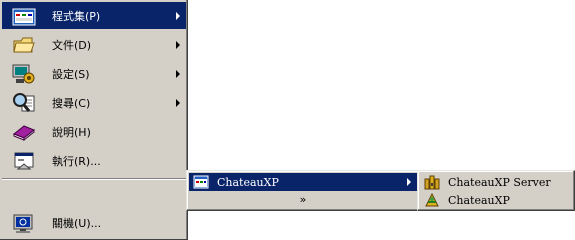  I want to click on shutdown-icon, so click(24, 223).